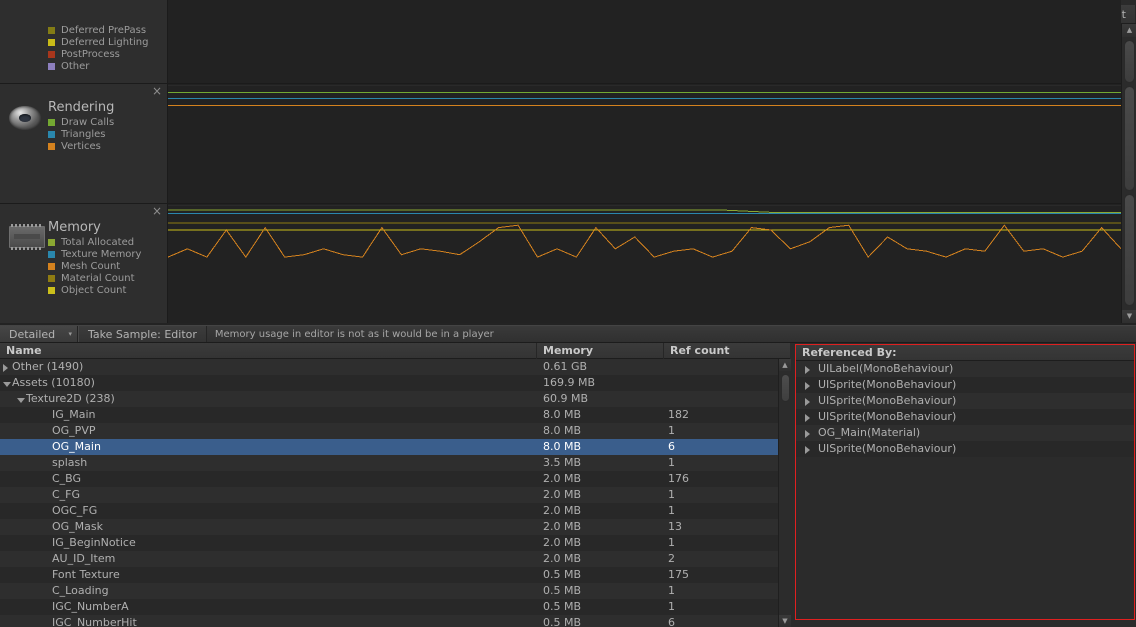 The height and width of the screenshot is (627, 1136). Describe the element at coordinates (98, 278) in the screenshot. I see `legend-label: Material Count` at that location.